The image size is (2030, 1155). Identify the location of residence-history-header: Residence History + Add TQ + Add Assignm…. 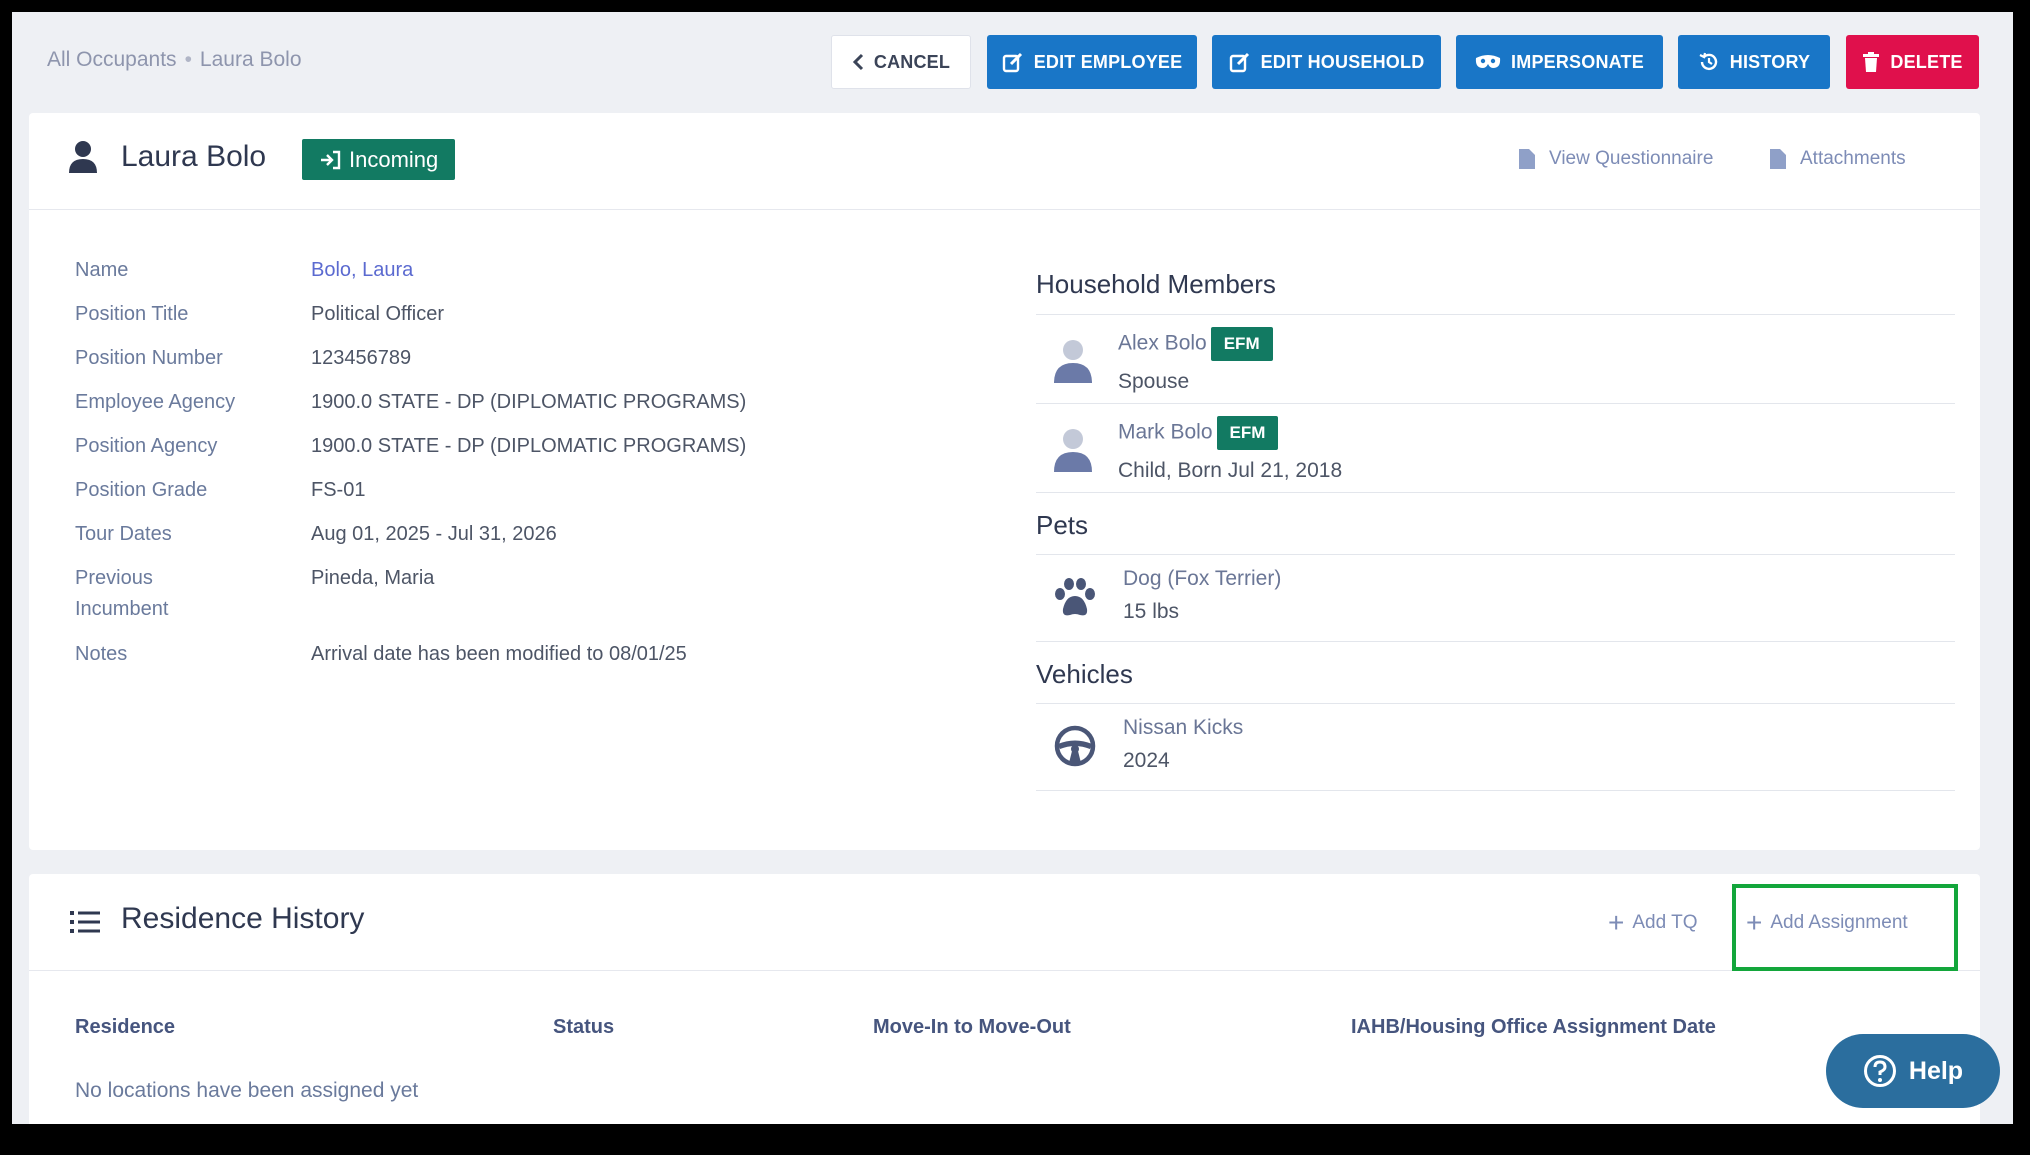
(1004, 922).